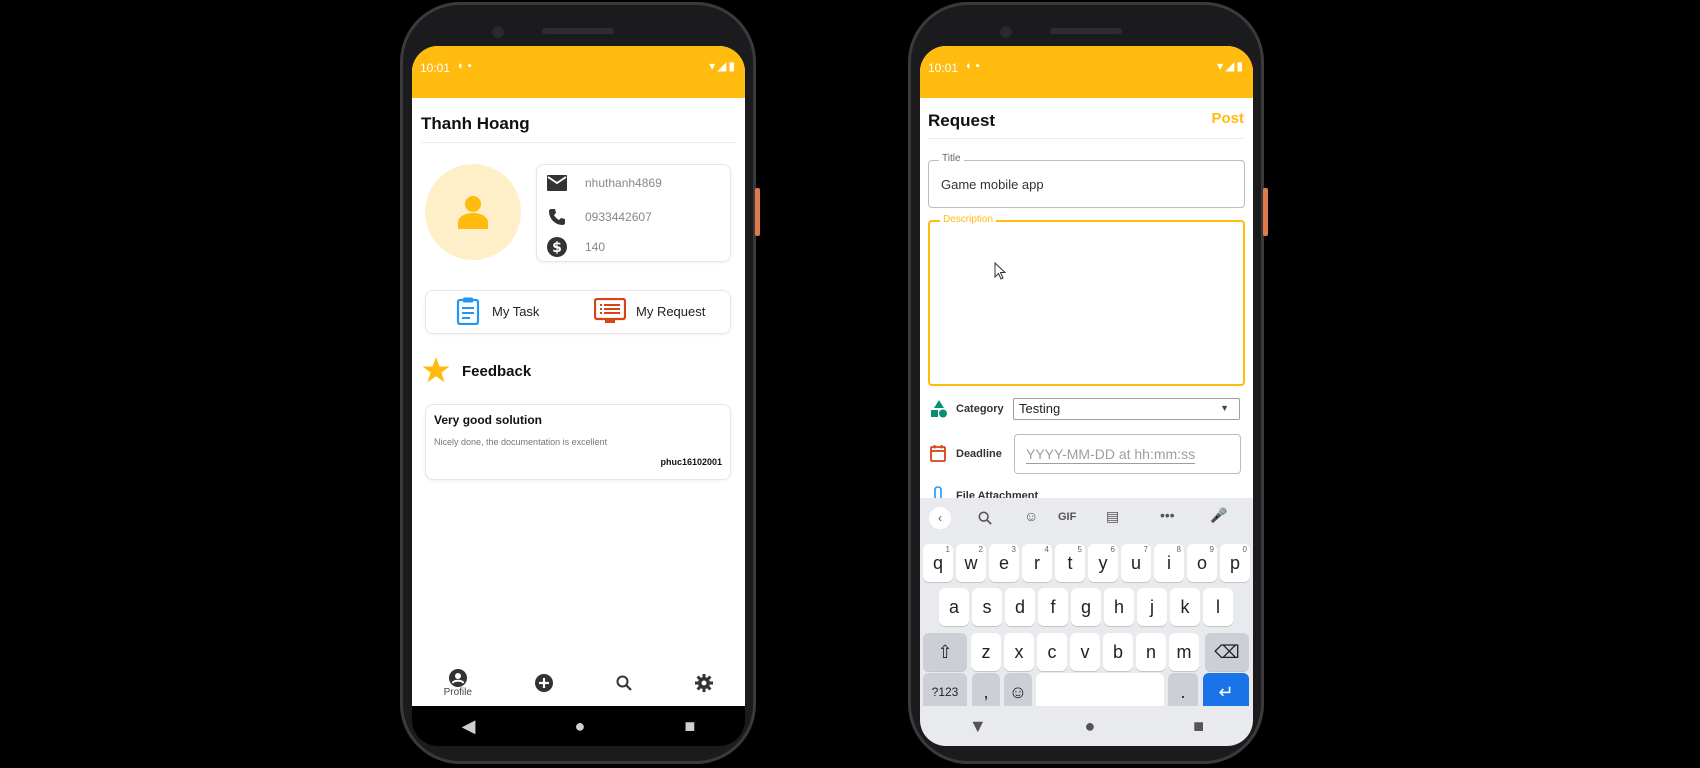  I want to click on back-icon: ▼, so click(978, 726).